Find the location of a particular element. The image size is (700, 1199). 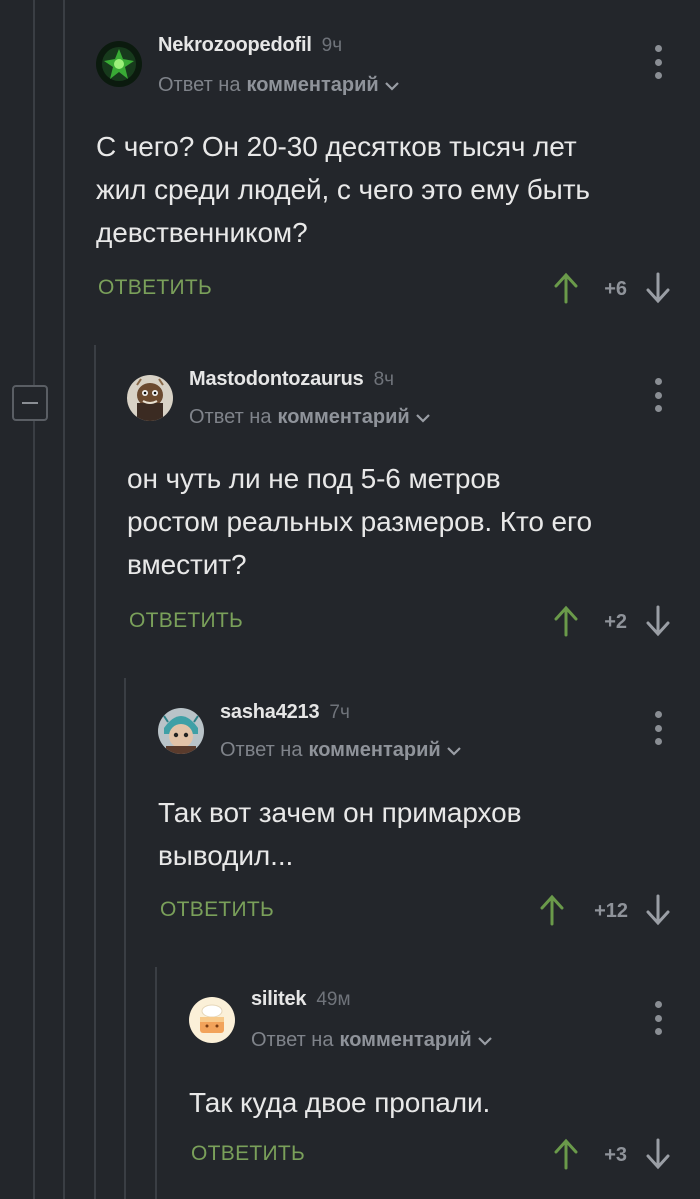

minus-icon is located at coordinates (30, 403).